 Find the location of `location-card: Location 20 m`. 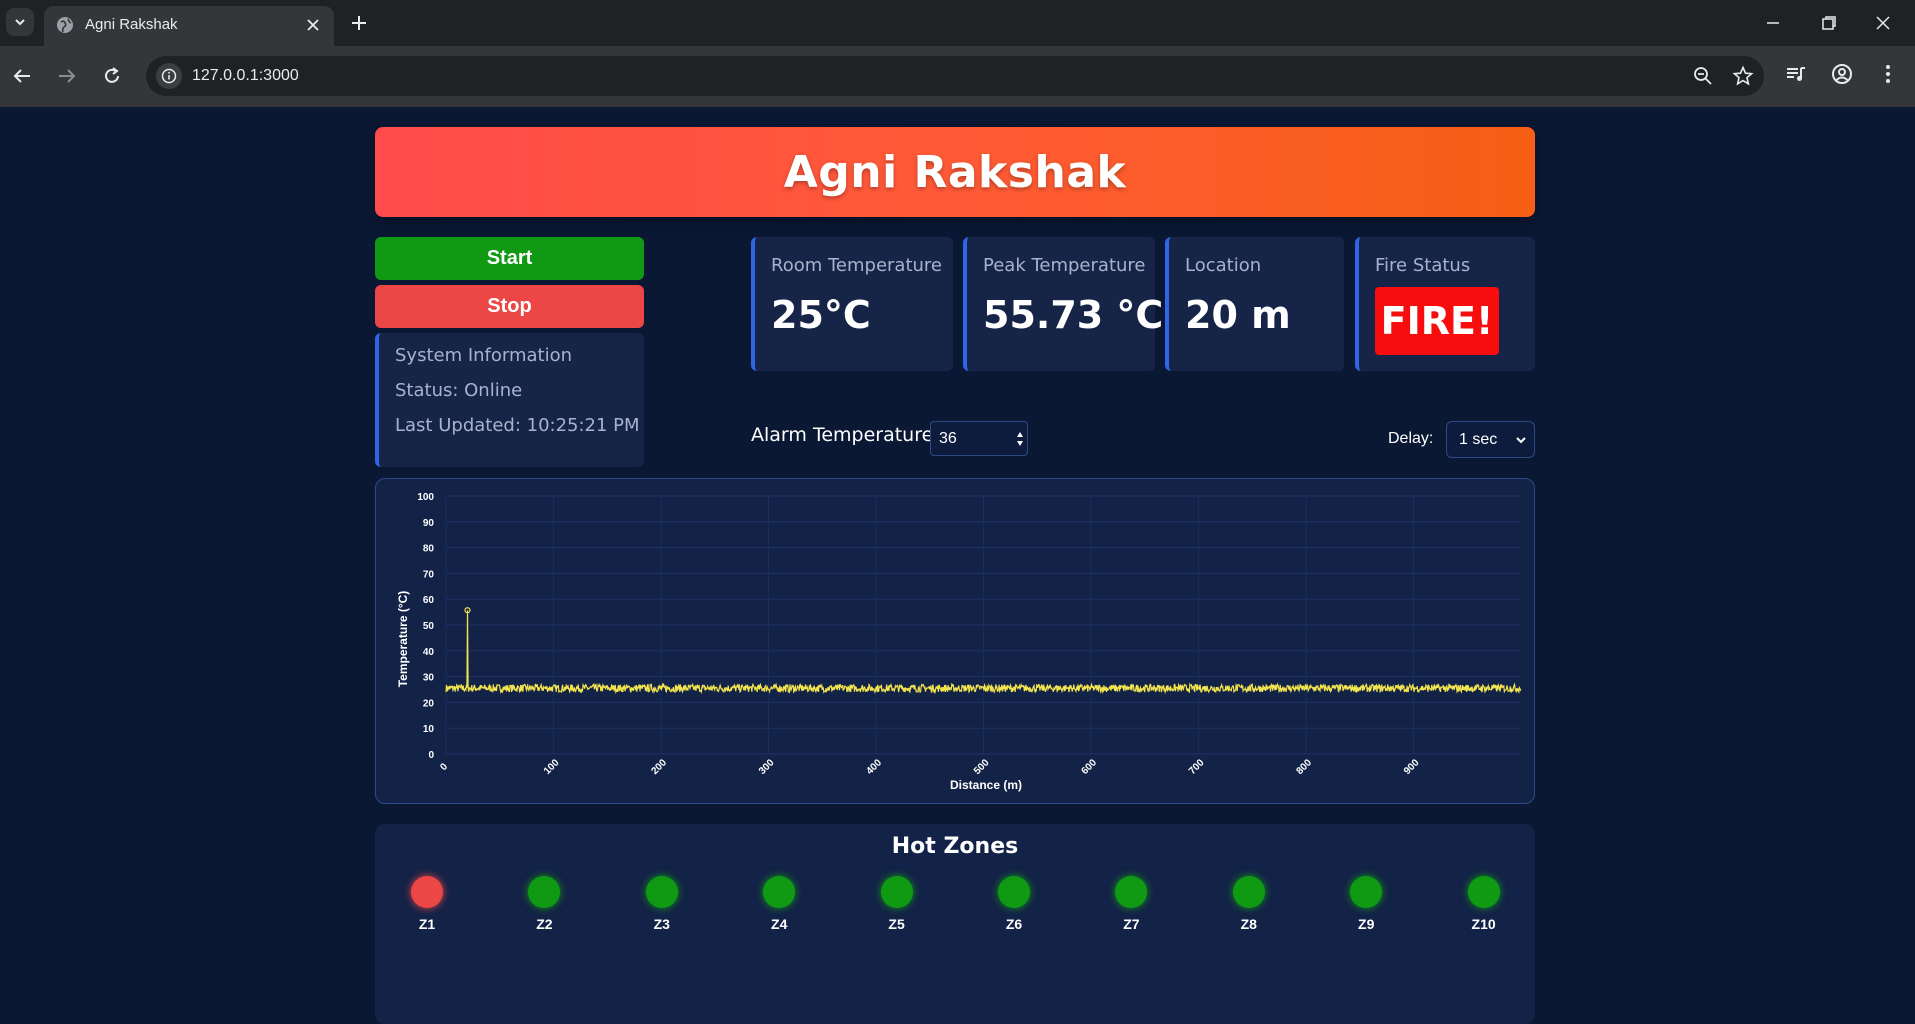

location-card: Location 20 m is located at coordinates (1254, 304).